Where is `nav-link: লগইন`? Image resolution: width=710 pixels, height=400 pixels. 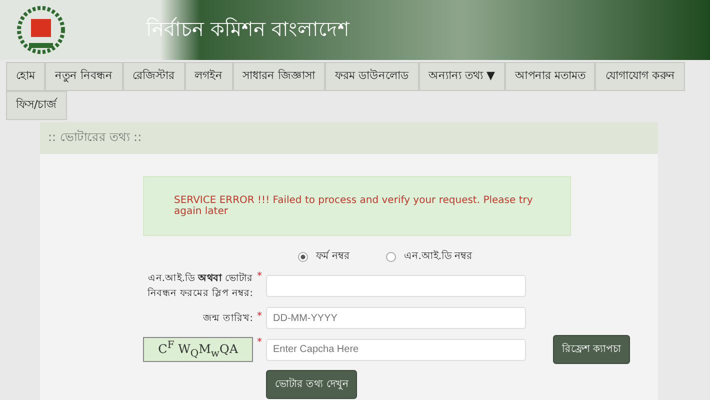 nav-link: লগইন is located at coordinates (208, 76).